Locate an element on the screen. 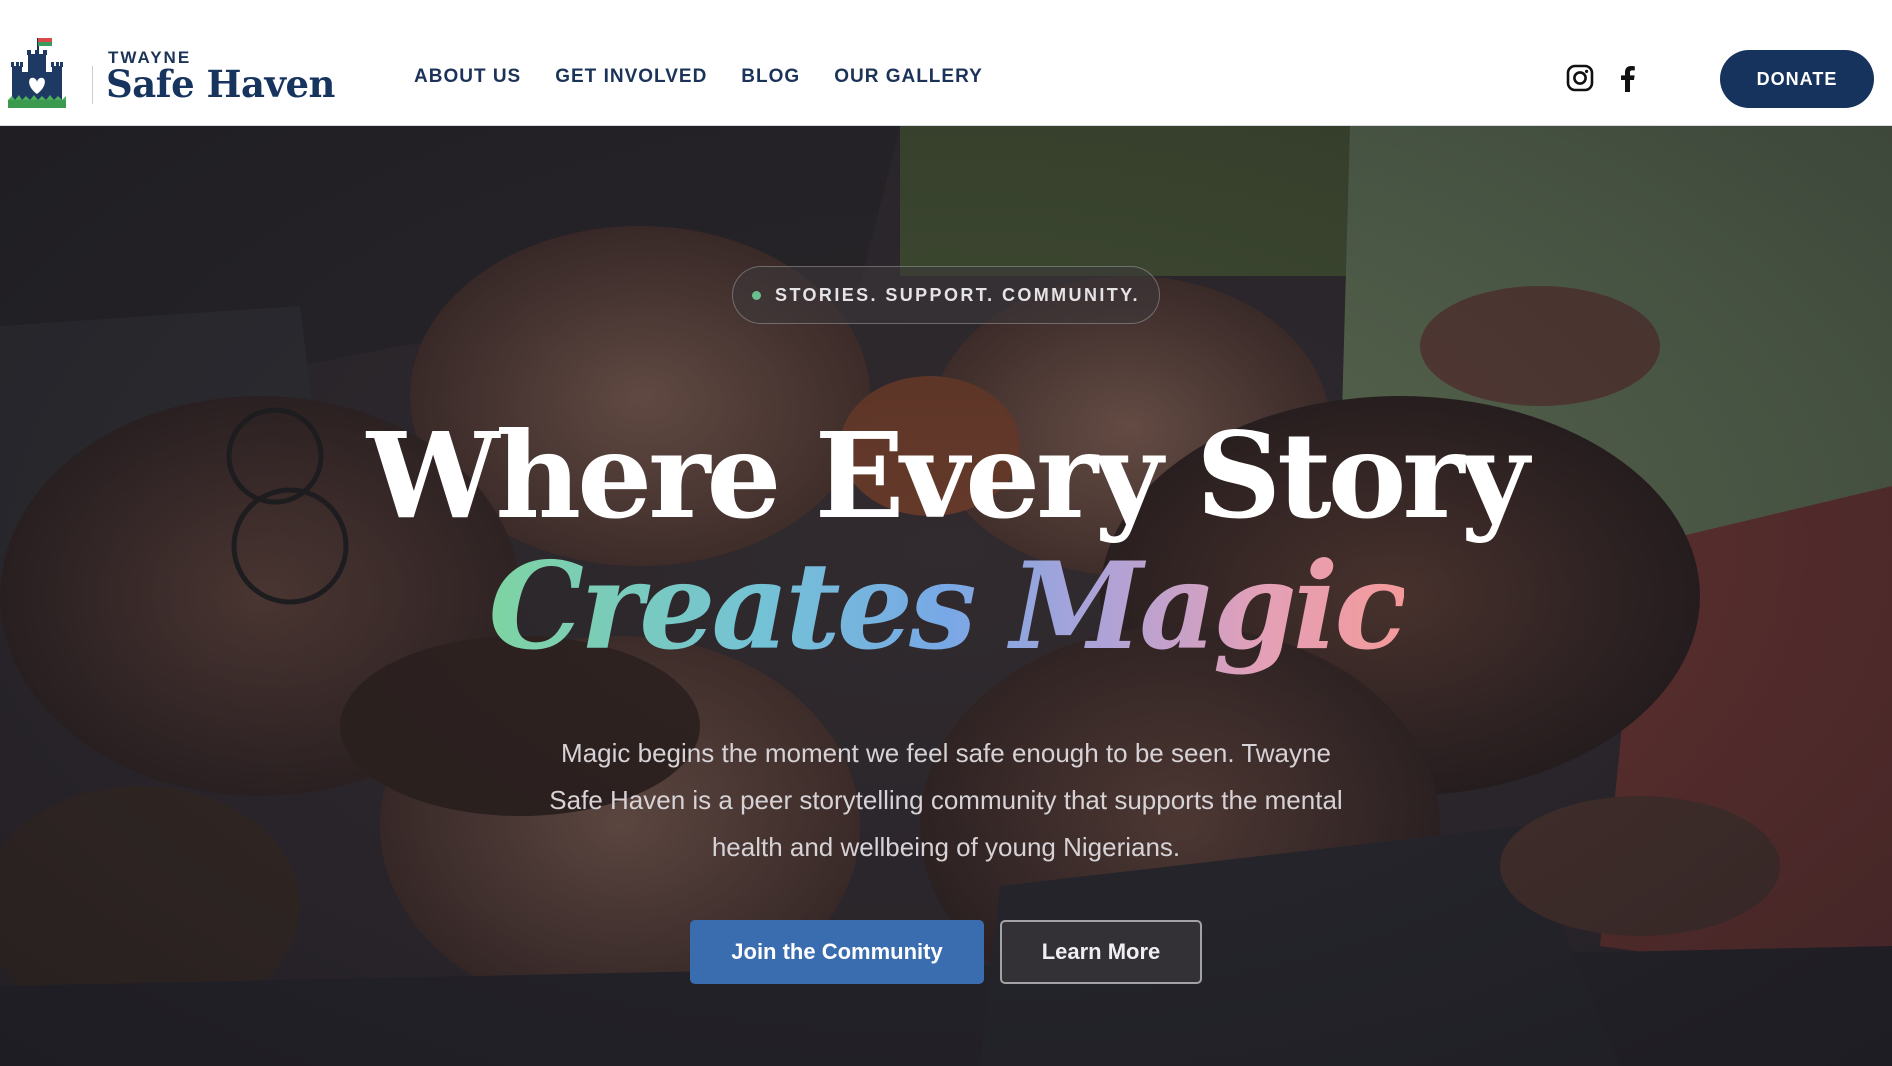 The width and height of the screenshot is (1892, 1066). instagram-icon is located at coordinates (1580, 78).